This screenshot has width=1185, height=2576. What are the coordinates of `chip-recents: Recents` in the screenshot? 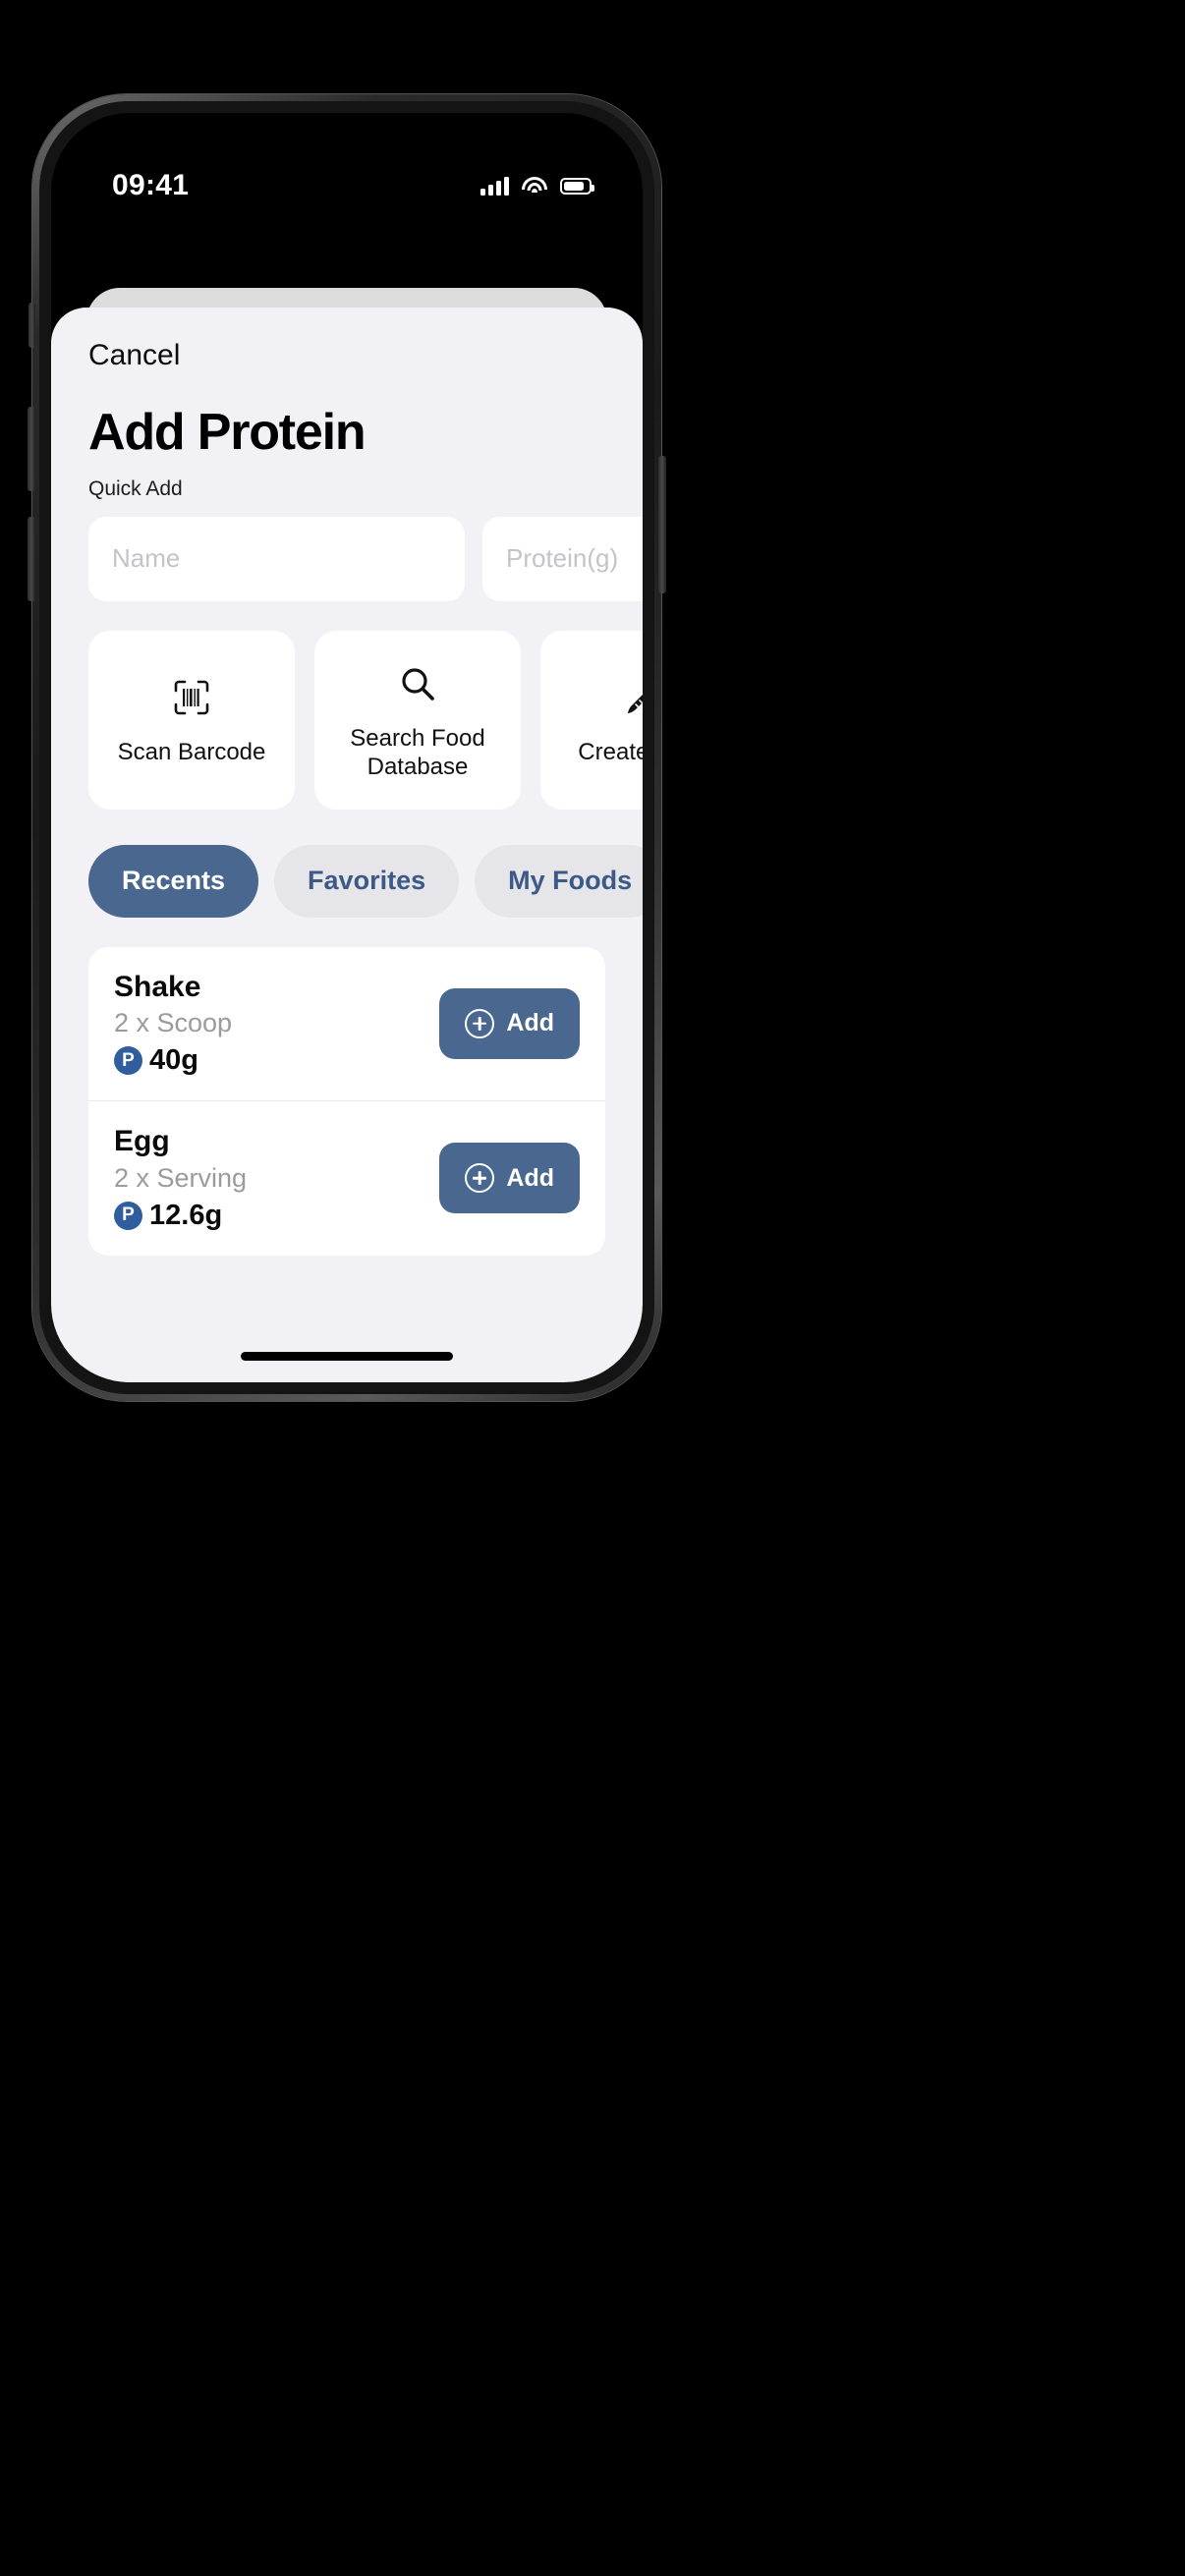 It's located at (174, 881).